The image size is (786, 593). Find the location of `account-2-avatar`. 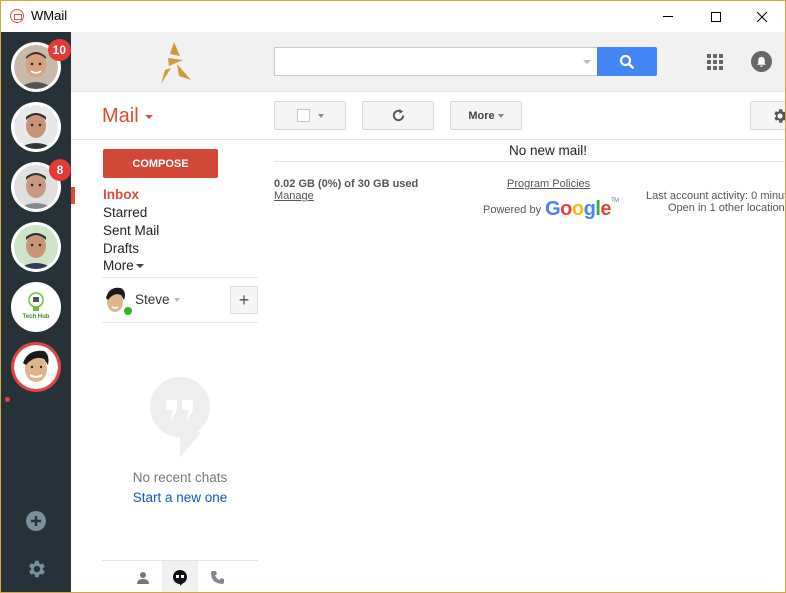

account-2-avatar is located at coordinates (36, 127).